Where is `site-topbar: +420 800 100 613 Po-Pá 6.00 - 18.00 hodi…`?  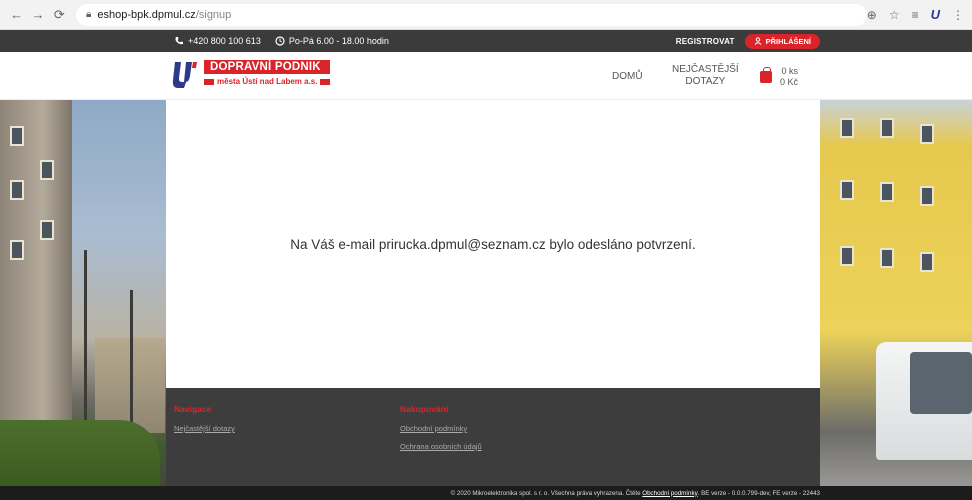 site-topbar: +420 800 100 613 Po-Pá 6.00 - 18.00 hodi… is located at coordinates (486, 41).